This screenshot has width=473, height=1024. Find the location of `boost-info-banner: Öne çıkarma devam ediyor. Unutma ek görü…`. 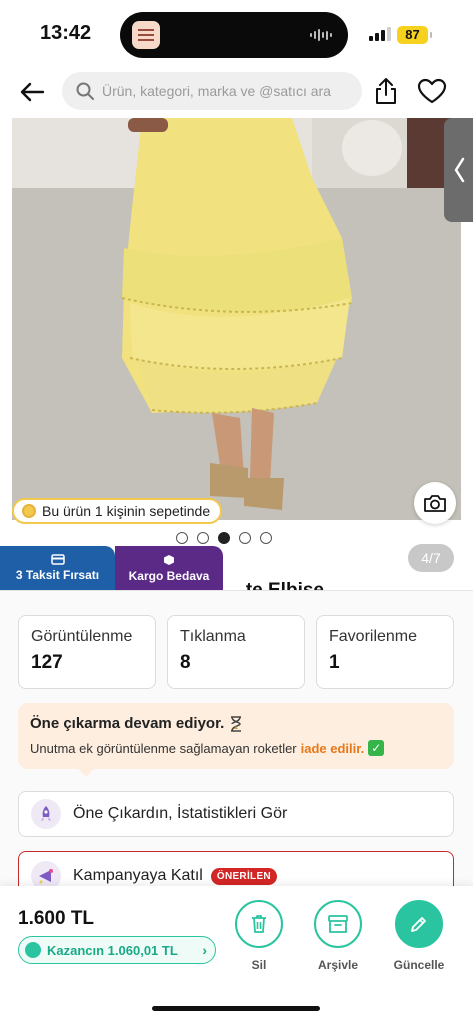

boost-info-banner: Öne çıkarma devam ediyor. Unutma ek görü… is located at coordinates (236, 740).